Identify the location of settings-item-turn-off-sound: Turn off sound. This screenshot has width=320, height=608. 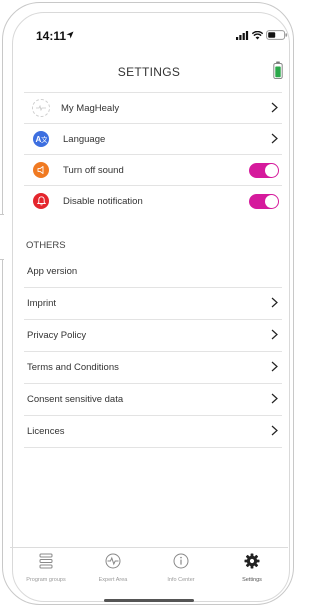
(153, 169).